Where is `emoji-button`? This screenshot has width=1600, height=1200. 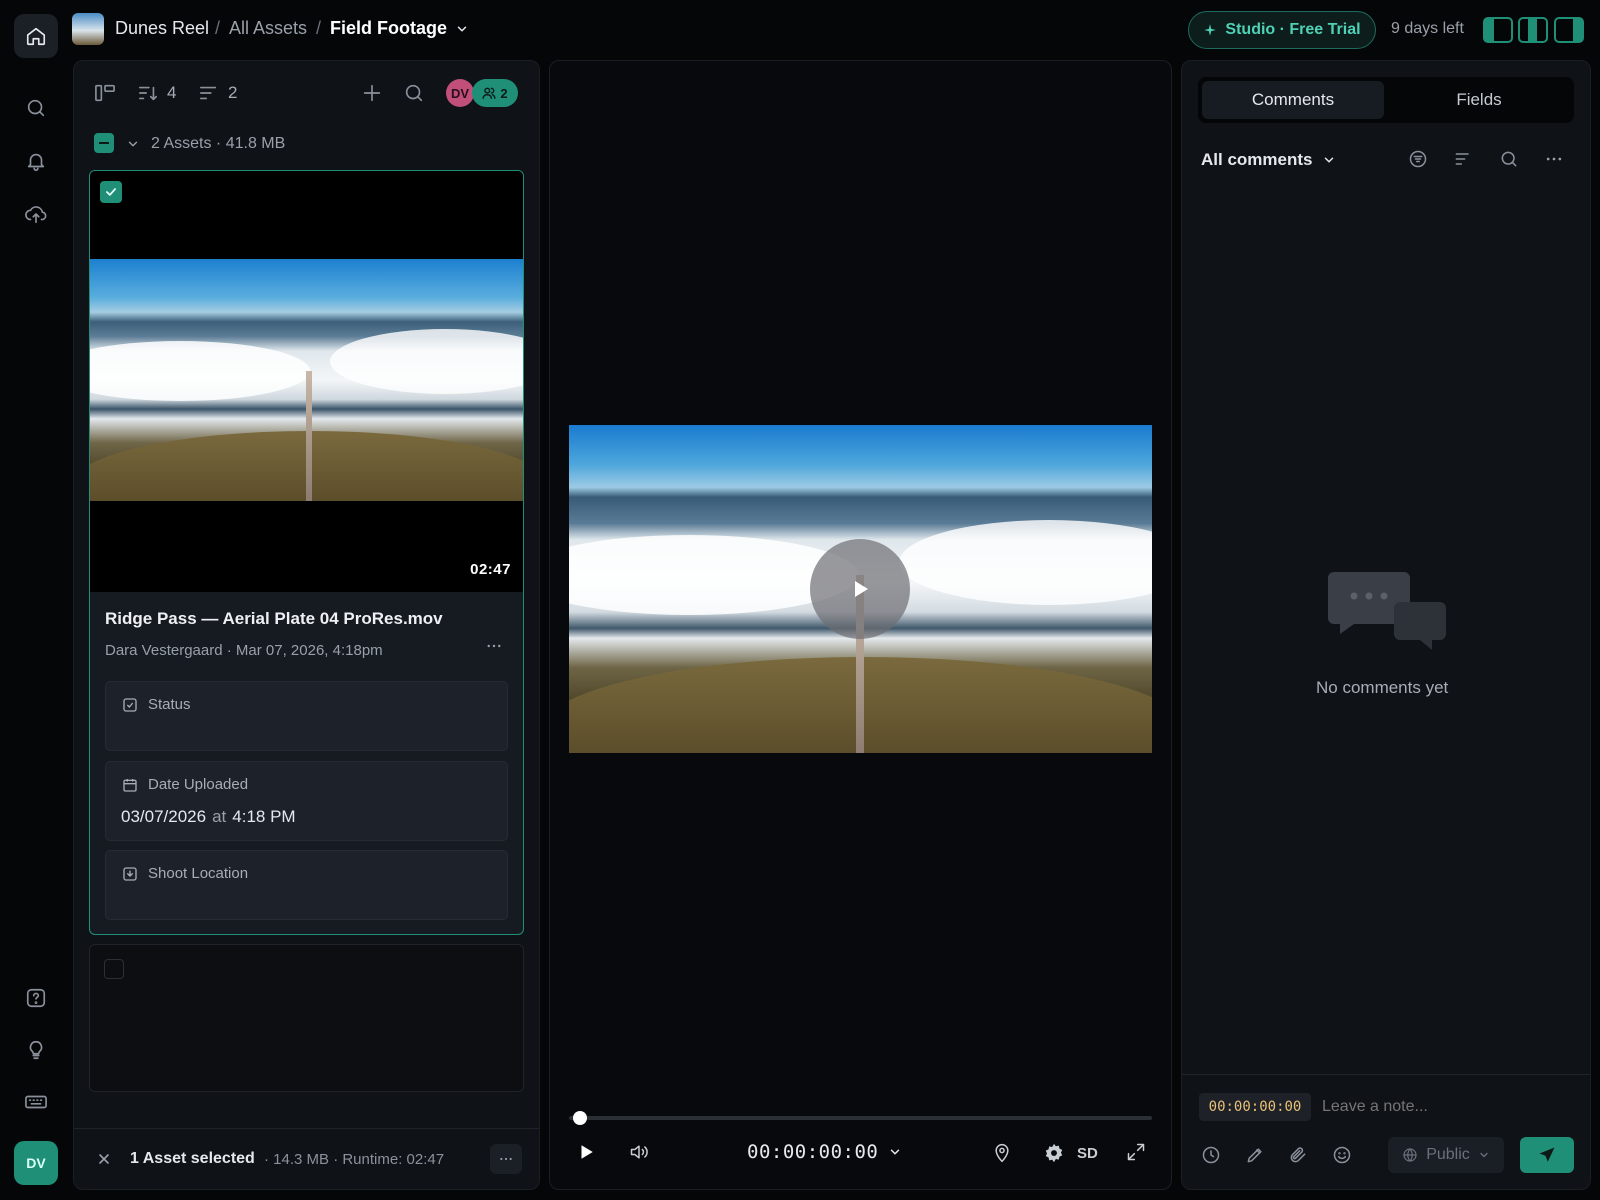
emoji-button is located at coordinates (1342, 1155).